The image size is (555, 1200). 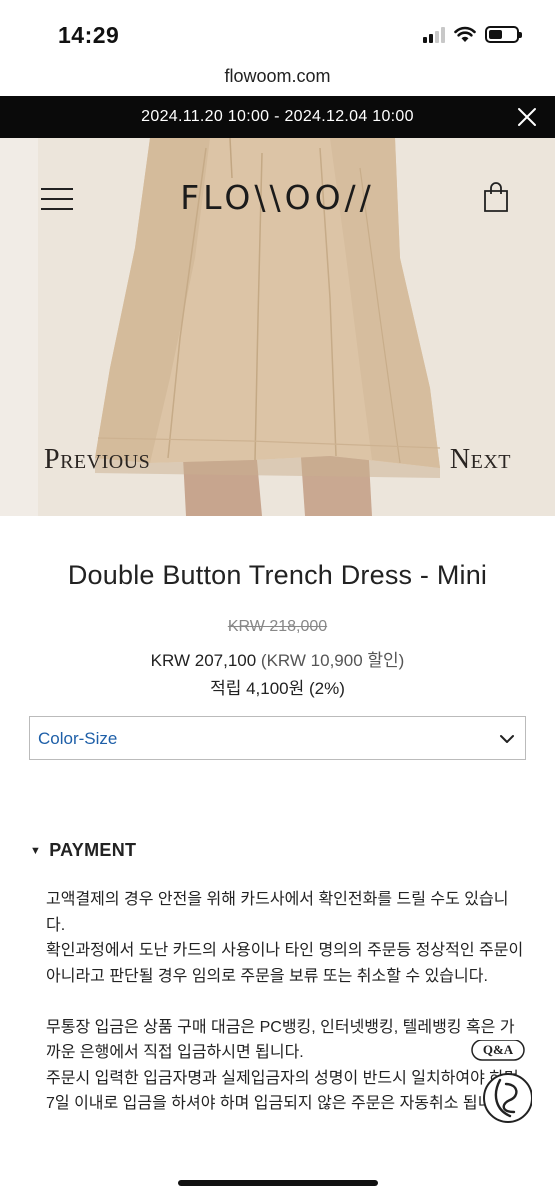 I want to click on status-bar: 14:29, so click(x=277, y=31).